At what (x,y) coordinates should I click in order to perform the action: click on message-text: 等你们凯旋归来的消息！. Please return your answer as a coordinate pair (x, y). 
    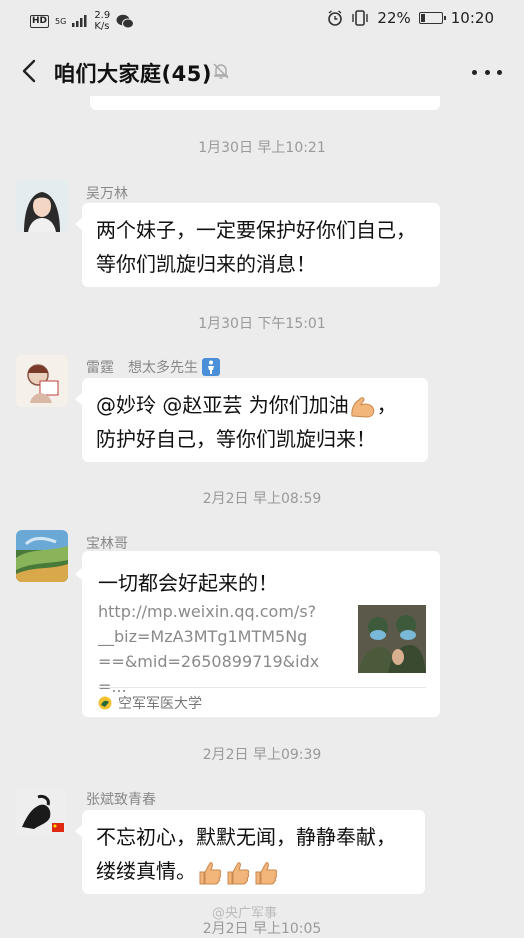
    Looking at the image, I should click on (206, 264).